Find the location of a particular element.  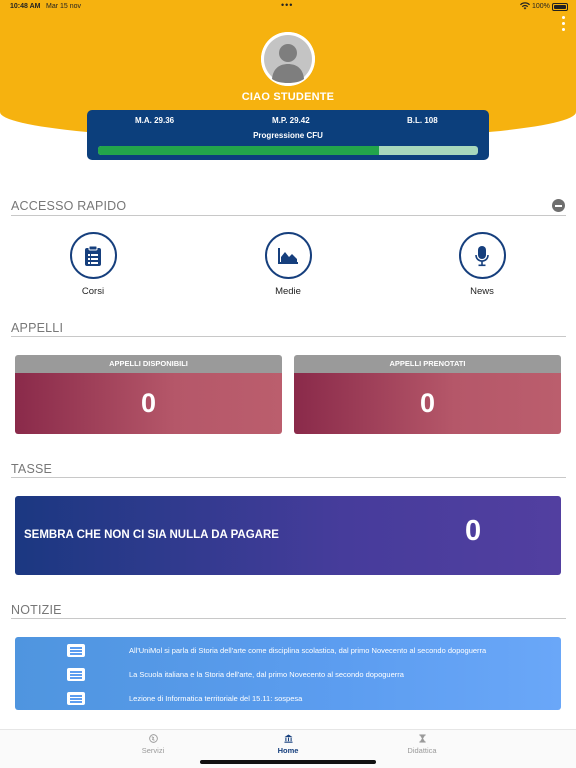

quick-access-news: News is located at coordinates (482, 264).